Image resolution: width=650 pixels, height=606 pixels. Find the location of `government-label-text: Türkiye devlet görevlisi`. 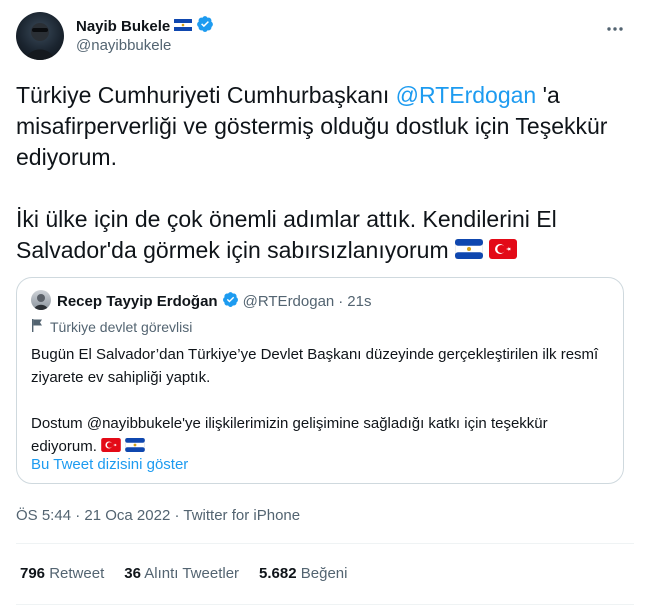

government-label-text: Türkiye devlet görevlisi is located at coordinates (121, 326).